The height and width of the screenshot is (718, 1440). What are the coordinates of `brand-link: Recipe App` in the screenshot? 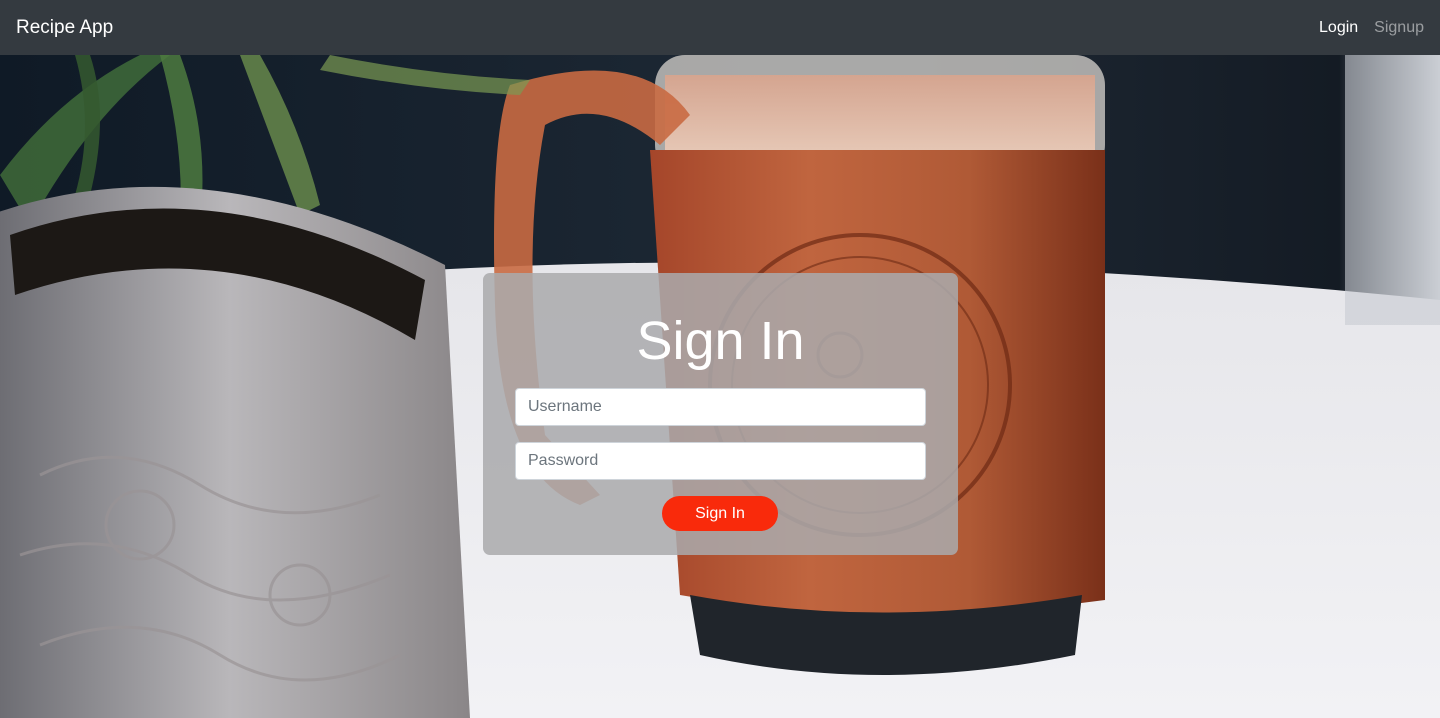 It's located at (64, 28).